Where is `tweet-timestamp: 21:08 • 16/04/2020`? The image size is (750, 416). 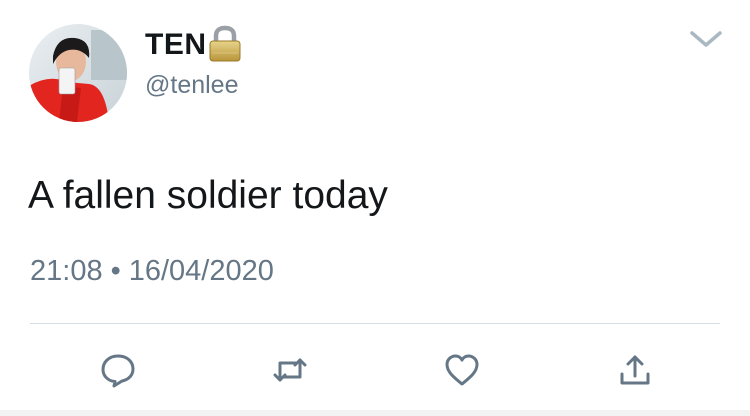
tweet-timestamp: 21:08 • 16/04/2020 is located at coordinates (152, 271).